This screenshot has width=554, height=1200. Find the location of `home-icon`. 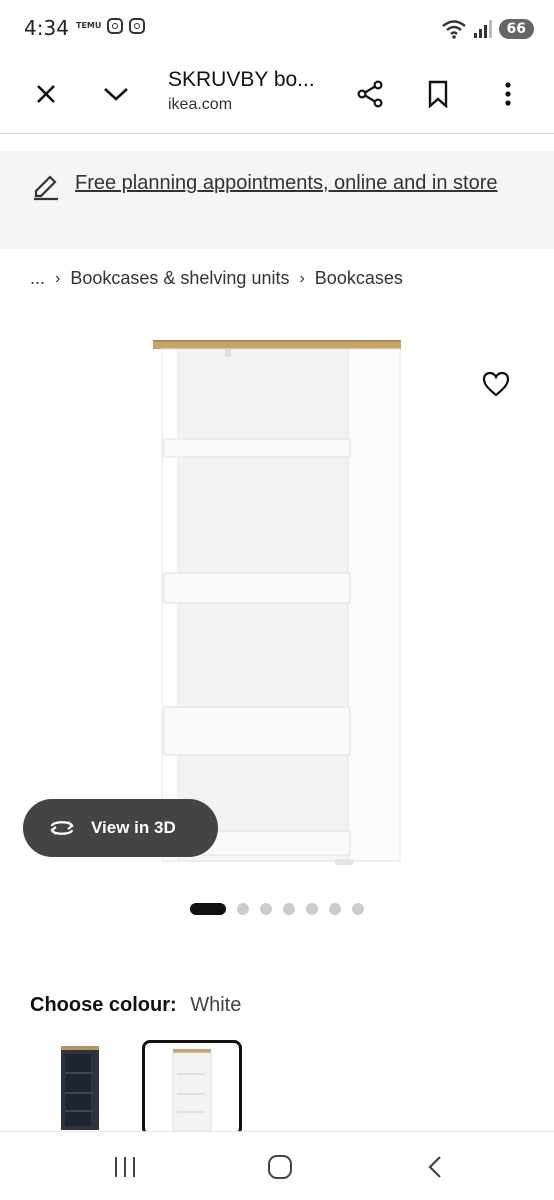

home-icon is located at coordinates (280, 1167).